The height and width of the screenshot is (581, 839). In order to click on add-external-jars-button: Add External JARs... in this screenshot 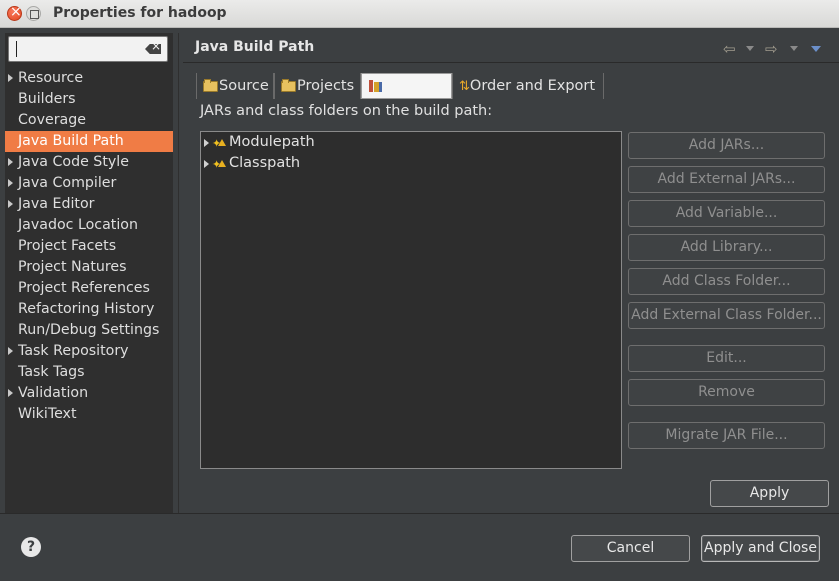, I will do `click(726, 179)`.